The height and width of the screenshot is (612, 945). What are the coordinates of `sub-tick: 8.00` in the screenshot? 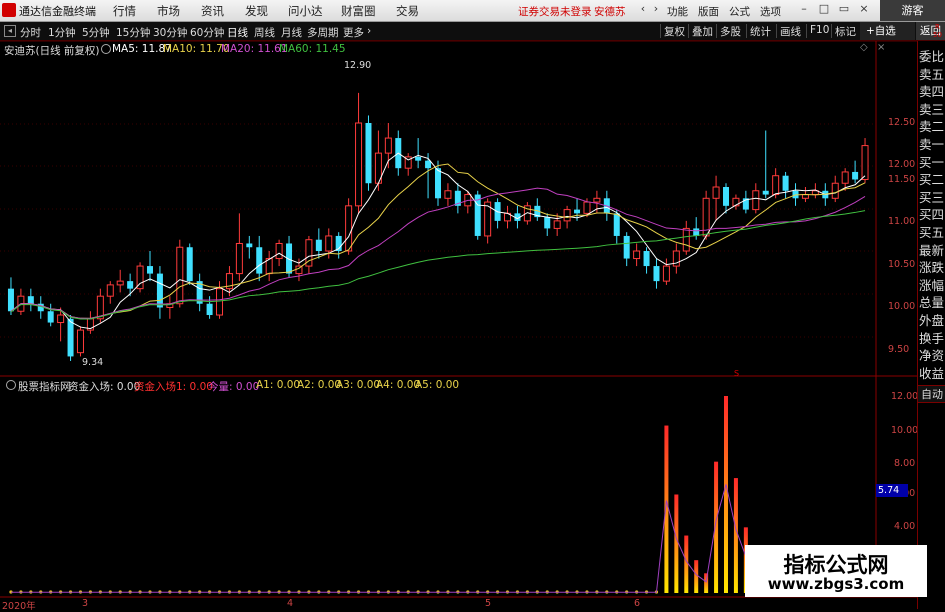 It's located at (905, 463).